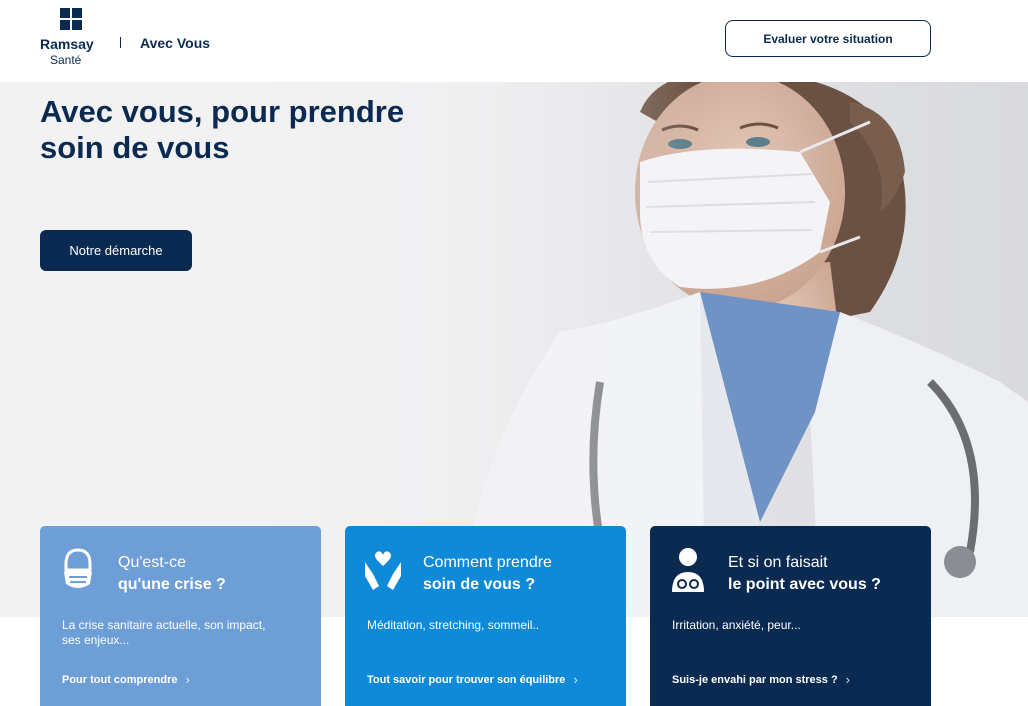  I want to click on card-title-line1: Comment prendre, so click(487, 562).